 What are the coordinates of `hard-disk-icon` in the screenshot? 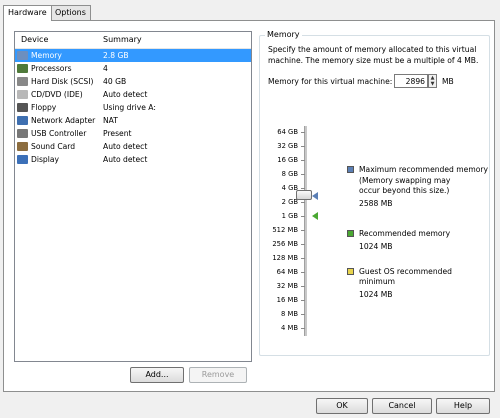 It's located at (22, 81).